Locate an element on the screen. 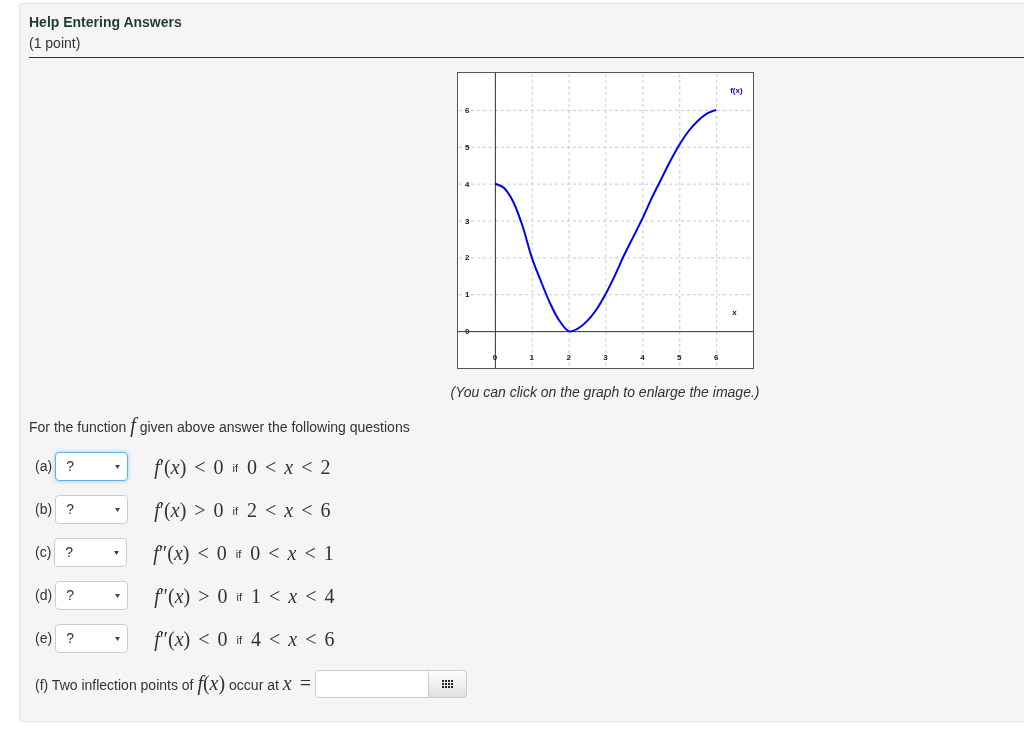 The image size is (1024, 745). function-graph: 0 1 2 3 4 5 6 0 1 2 3 4 5 6 f(x) x is located at coordinates (605, 220).